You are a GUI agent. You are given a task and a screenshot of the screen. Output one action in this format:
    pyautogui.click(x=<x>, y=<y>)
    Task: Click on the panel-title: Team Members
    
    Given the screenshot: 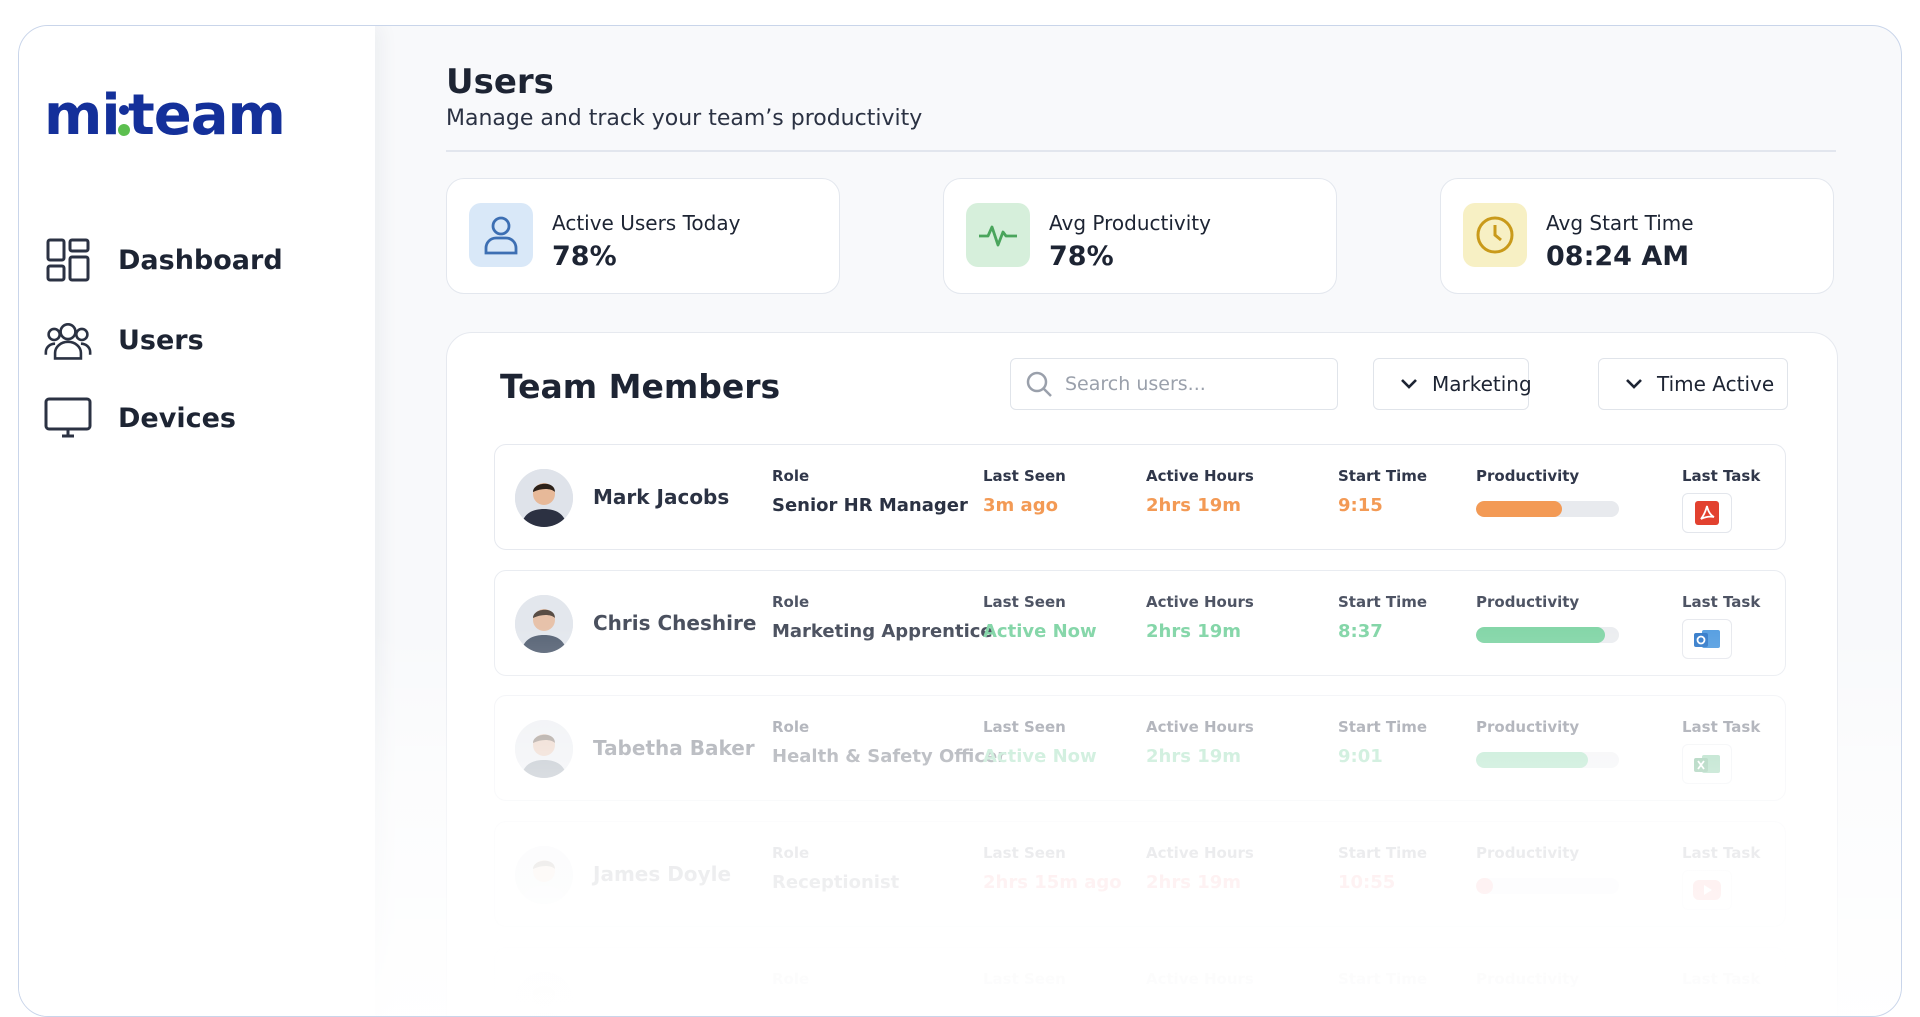 What is the action you would take?
    pyautogui.click(x=640, y=386)
    